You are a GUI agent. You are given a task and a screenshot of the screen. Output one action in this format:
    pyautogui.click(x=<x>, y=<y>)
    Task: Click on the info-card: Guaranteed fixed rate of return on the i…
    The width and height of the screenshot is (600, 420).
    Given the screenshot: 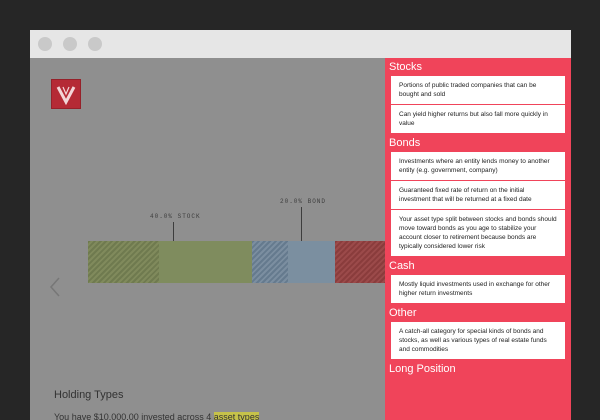 What is the action you would take?
    pyautogui.click(x=478, y=195)
    